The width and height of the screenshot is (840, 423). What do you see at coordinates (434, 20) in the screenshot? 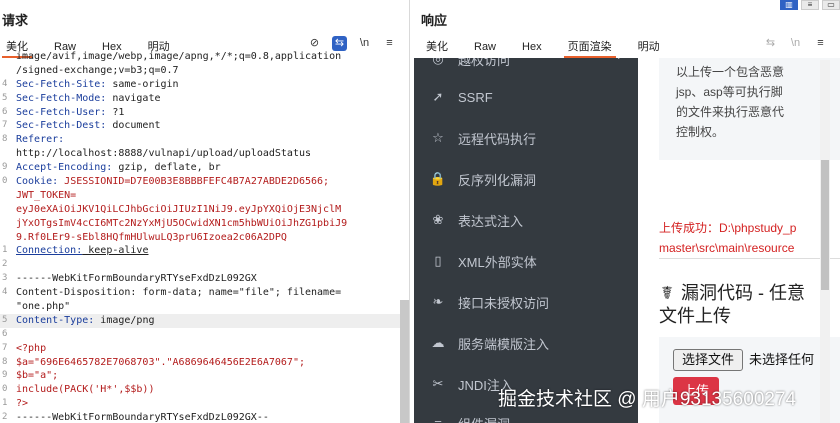
I see `response-title: 响应` at bounding box center [434, 20].